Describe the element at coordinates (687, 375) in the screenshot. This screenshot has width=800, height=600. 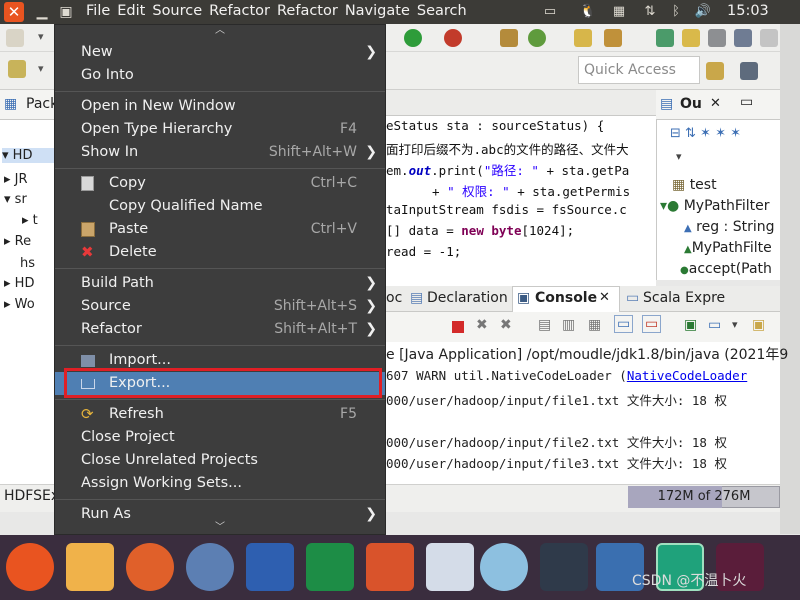
I see `console-link: NativeCodeLoader` at that location.